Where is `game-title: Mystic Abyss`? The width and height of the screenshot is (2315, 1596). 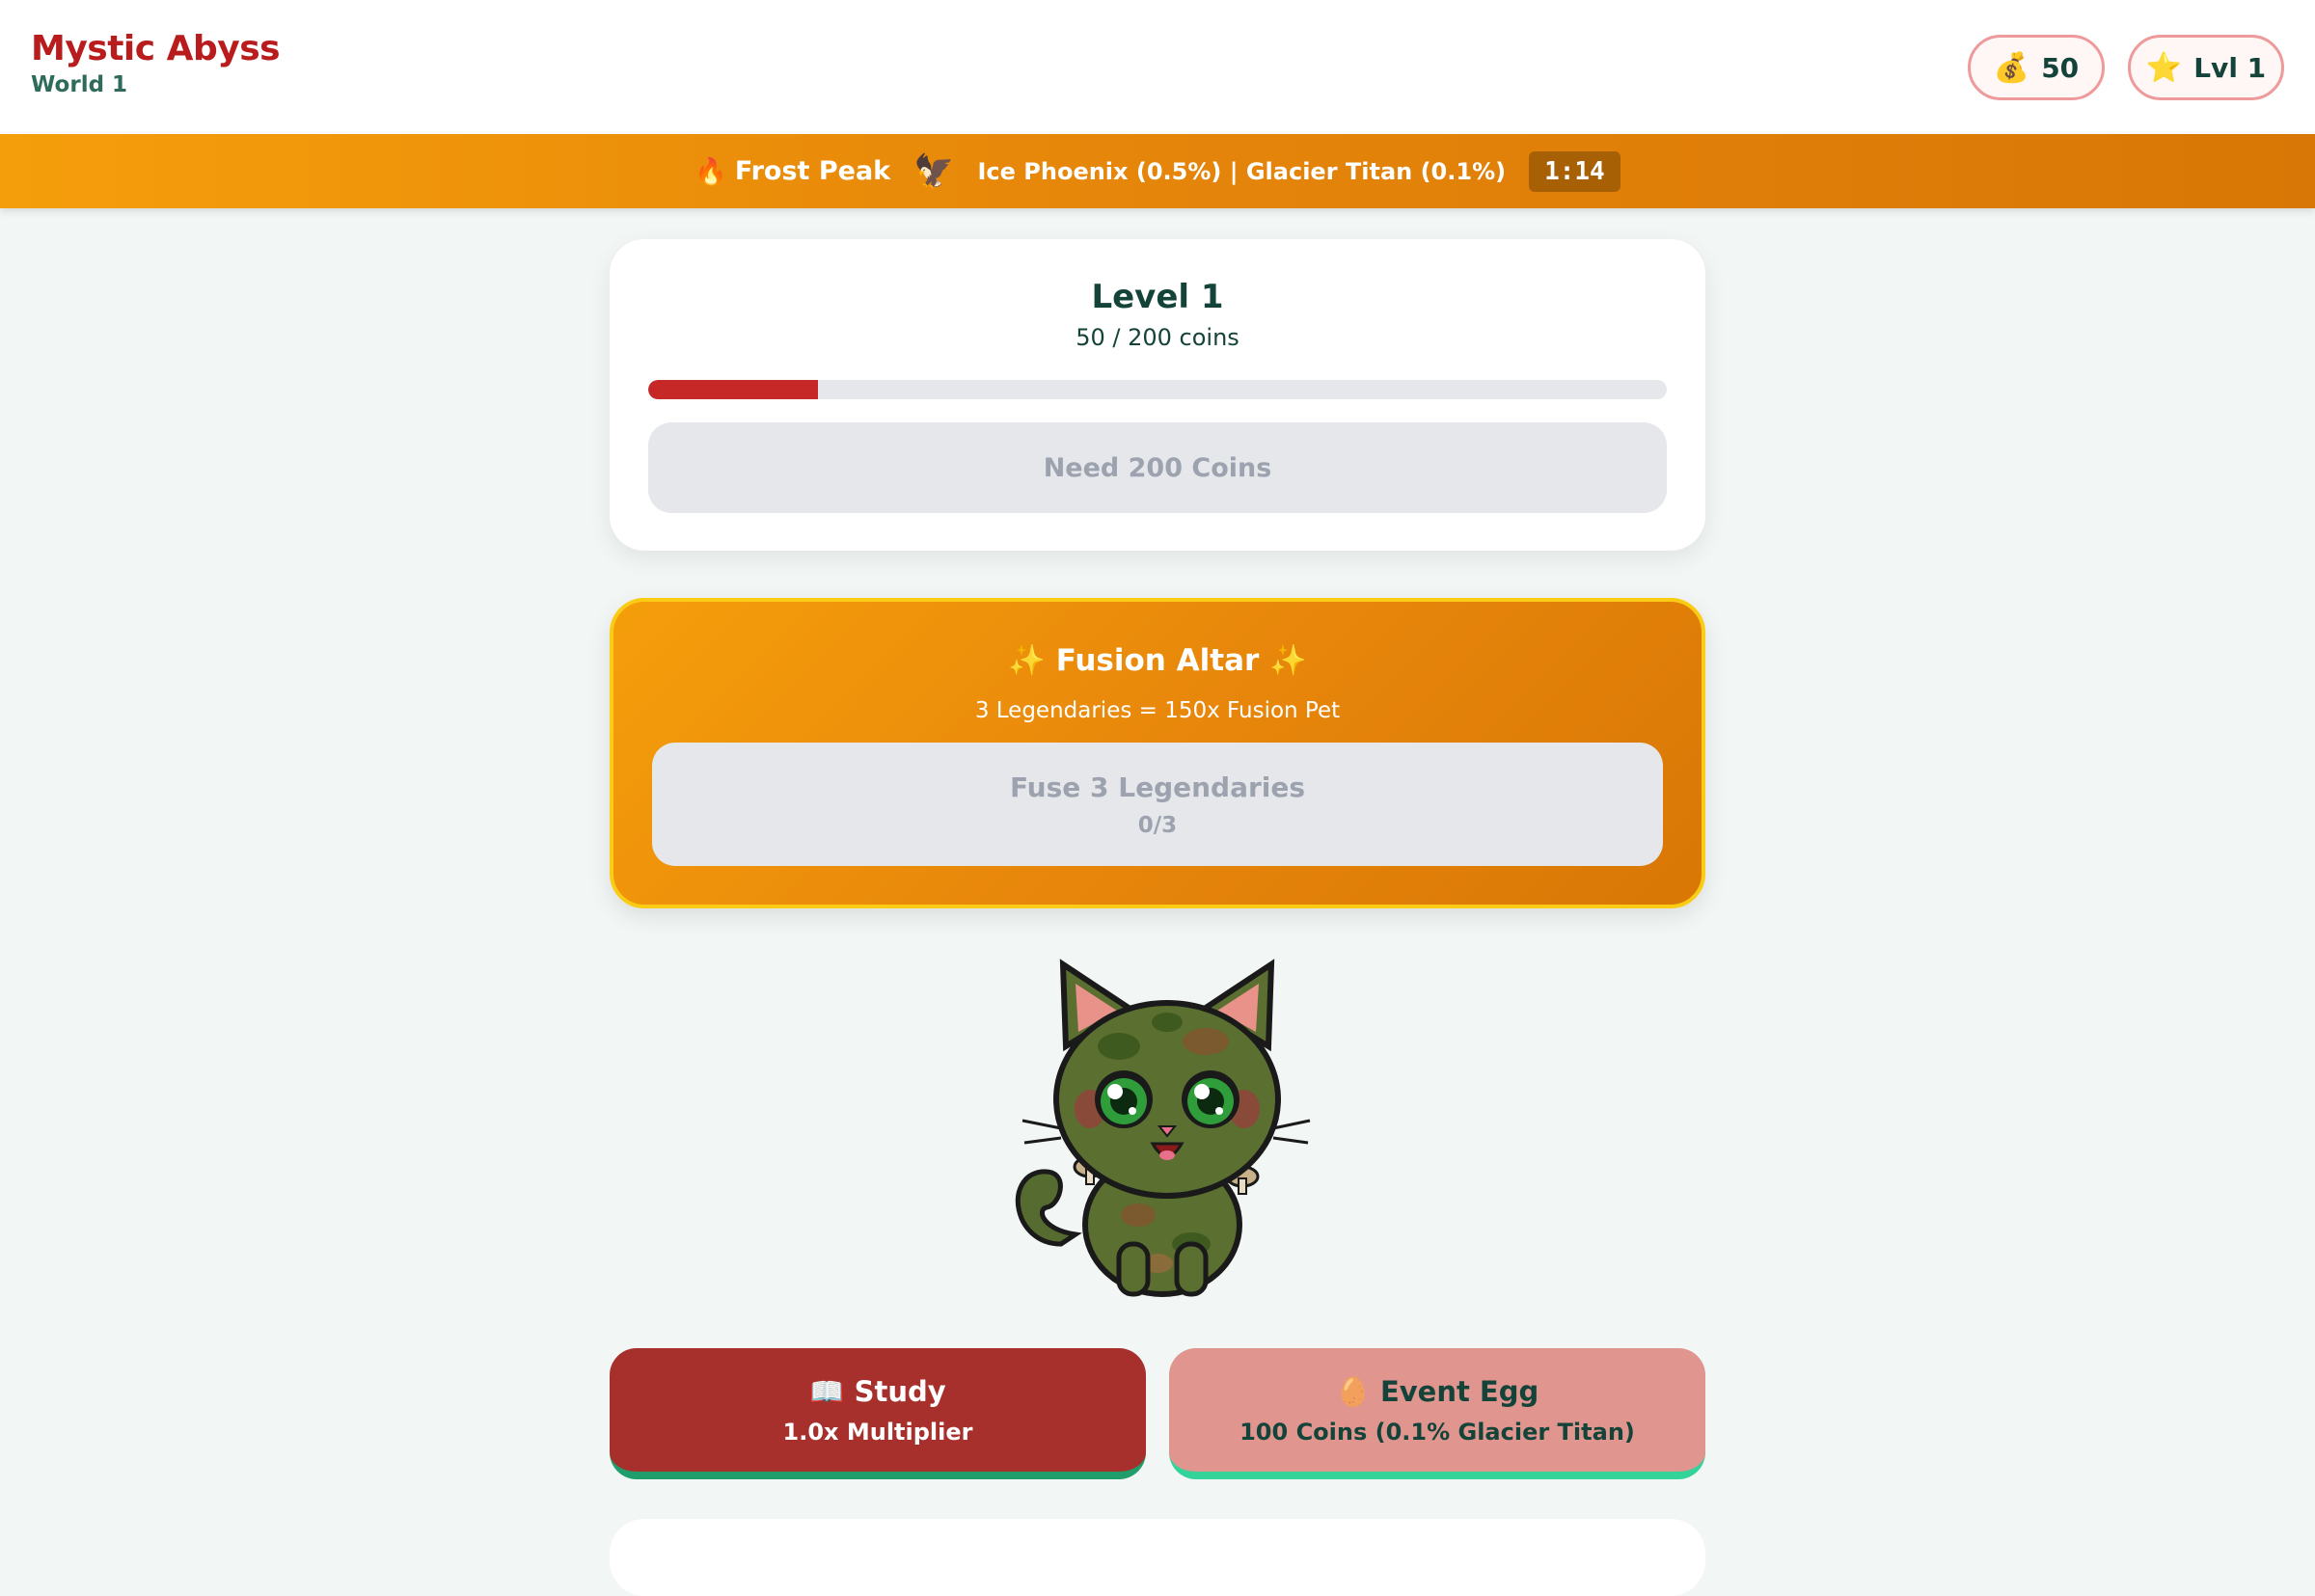 game-title: Mystic Abyss is located at coordinates (156, 48).